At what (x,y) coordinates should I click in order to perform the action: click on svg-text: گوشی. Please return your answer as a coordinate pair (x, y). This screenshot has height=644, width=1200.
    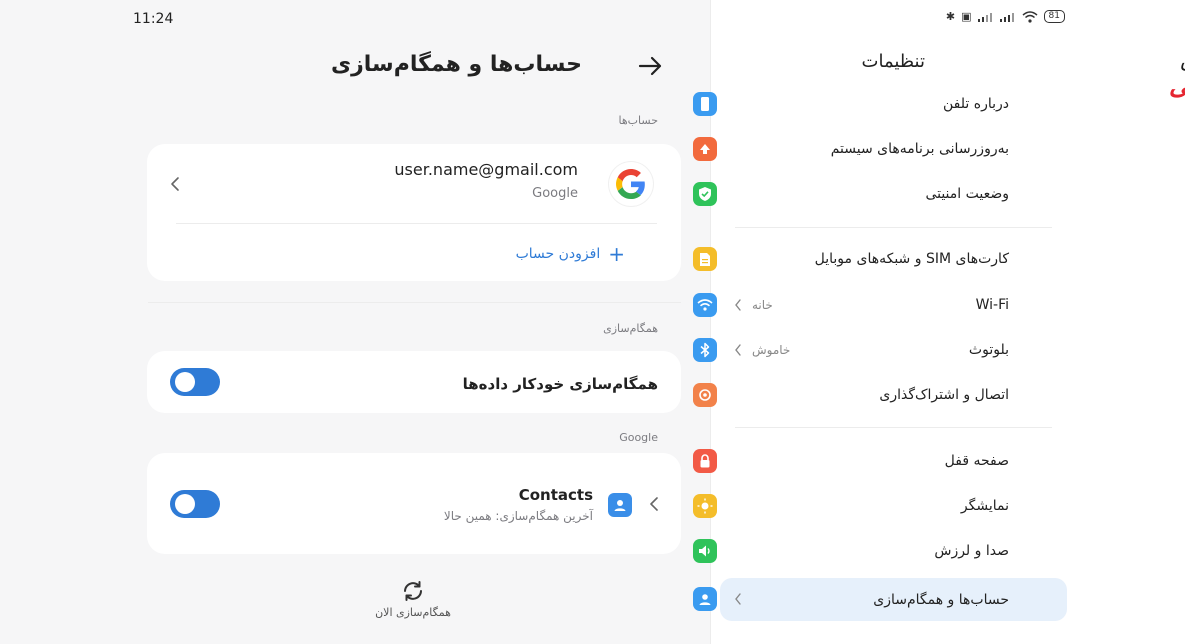
    Looking at the image, I should click on (1177, 86).